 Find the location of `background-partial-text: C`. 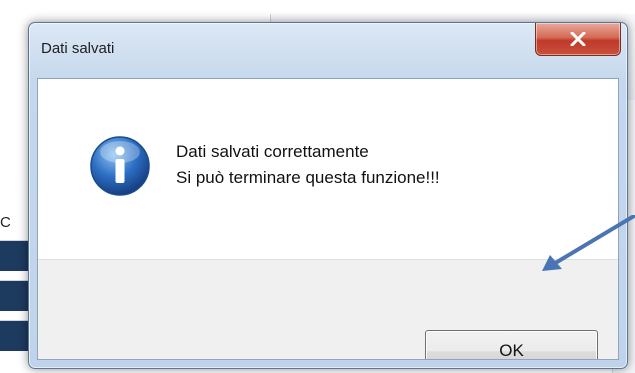

background-partial-text: C is located at coordinates (5, 222).